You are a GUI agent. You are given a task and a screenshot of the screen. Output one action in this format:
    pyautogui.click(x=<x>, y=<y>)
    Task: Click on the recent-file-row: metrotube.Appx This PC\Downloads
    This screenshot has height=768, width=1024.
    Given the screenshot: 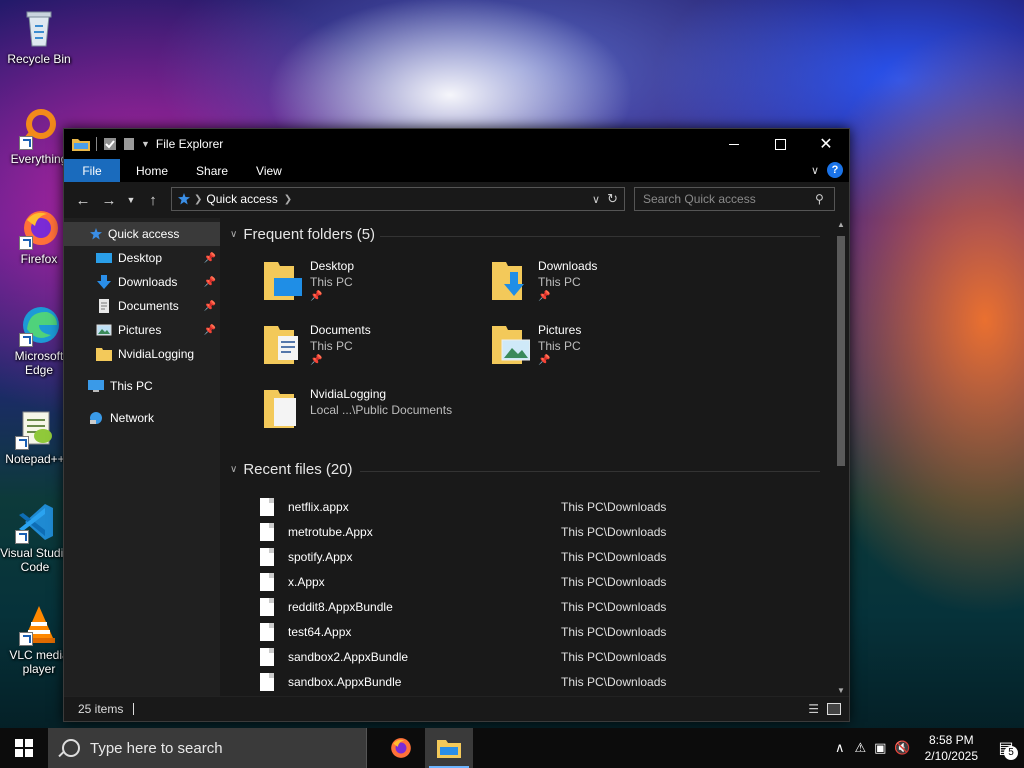 What is the action you would take?
    pyautogui.click(x=540, y=531)
    